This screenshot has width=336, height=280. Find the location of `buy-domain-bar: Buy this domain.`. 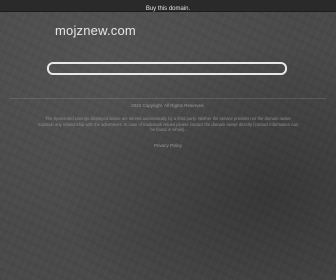

buy-domain-bar: Buy this domain. is located at coordinates (168, 6).